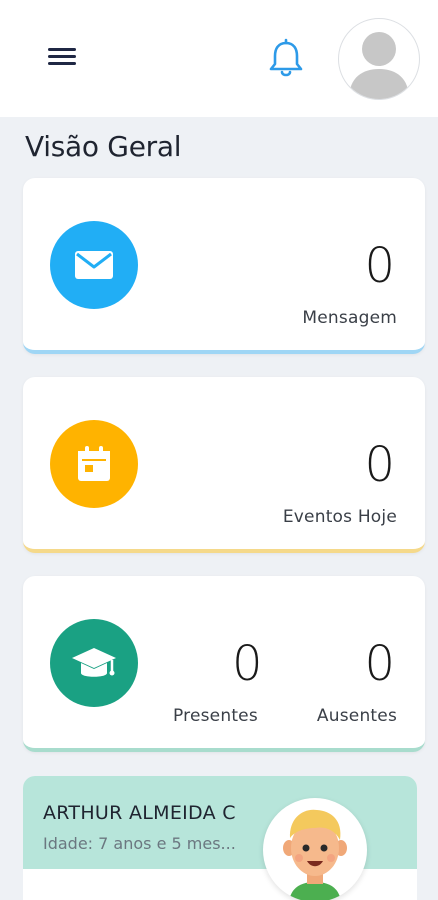 The height and width of the screenshot is (900, 438). What do you see at coordinates (215, 716) in the screenshot?
I see `present-label: Presentes` at bounding box center [215, 716].